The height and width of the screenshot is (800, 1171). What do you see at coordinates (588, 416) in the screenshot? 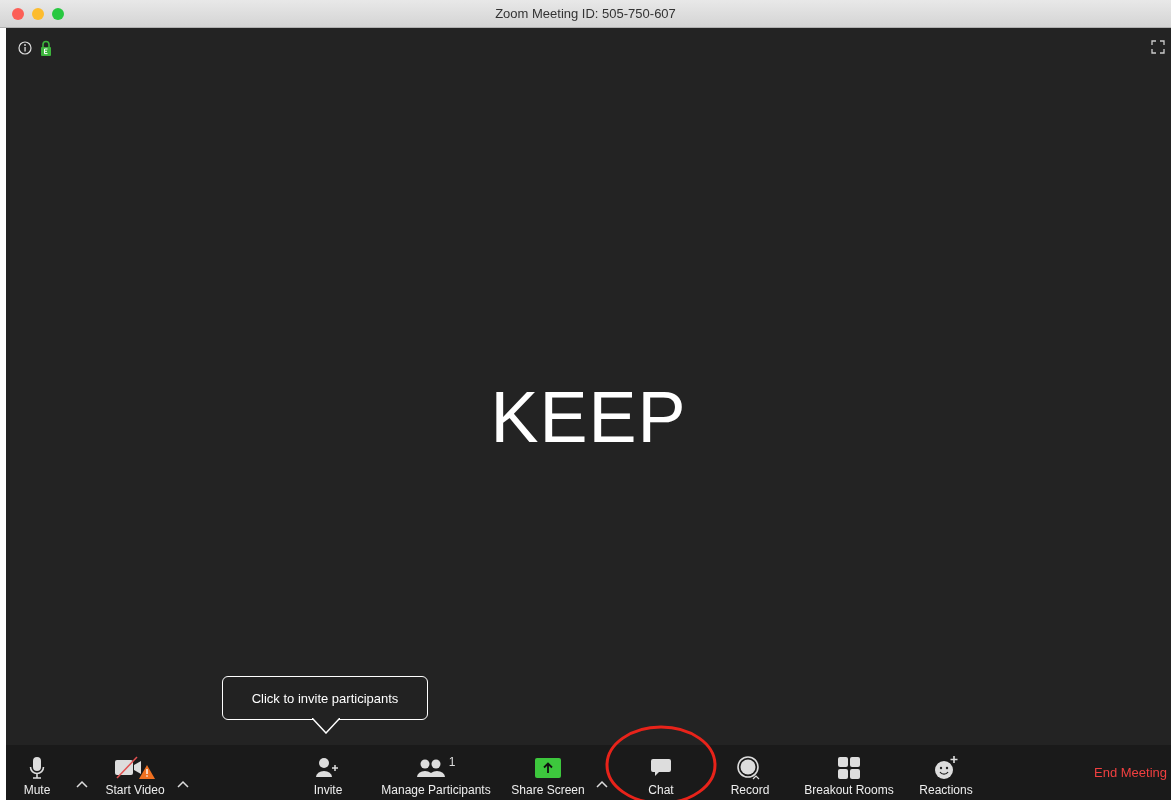
I see `shared-text: KEEP` at bounding box center [588, 416].